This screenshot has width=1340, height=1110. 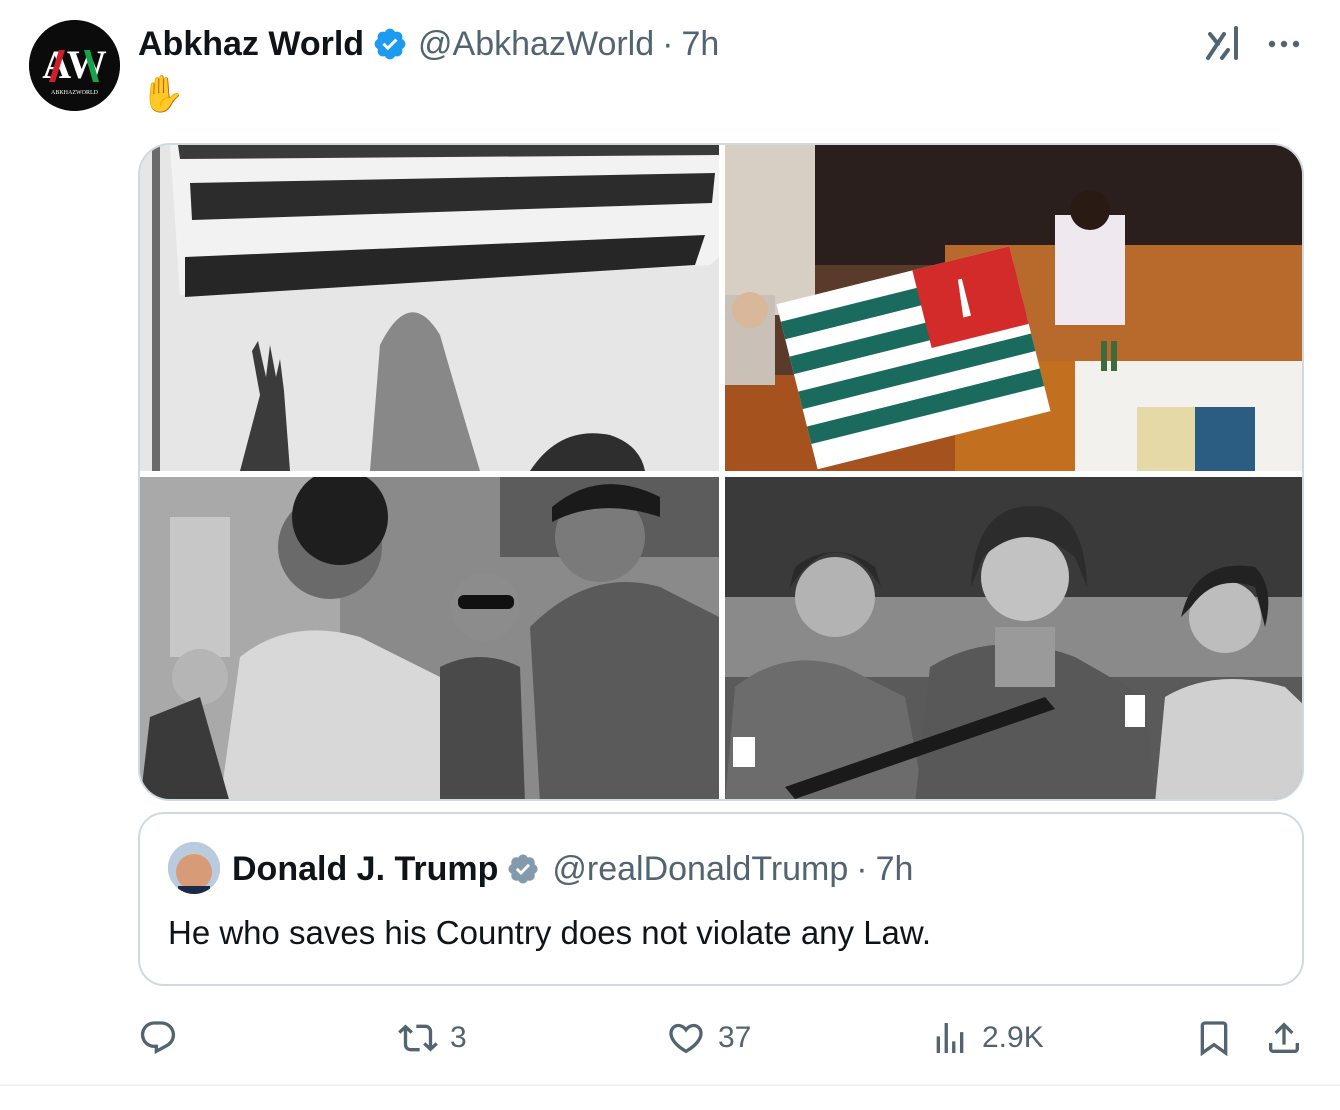 I want to click on like-icon, so click(x=686, y=1038).